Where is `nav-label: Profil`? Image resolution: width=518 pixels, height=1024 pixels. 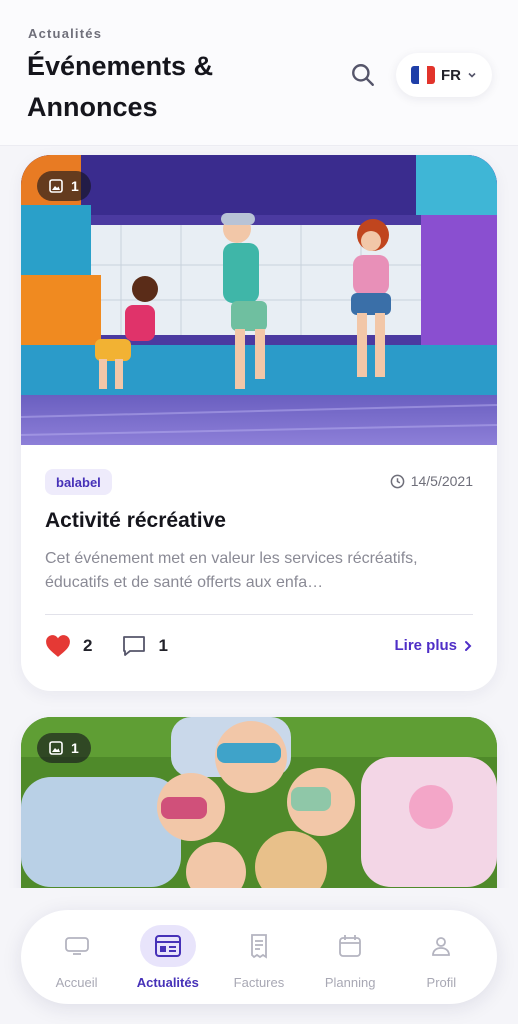 nav-label: Profil is located at coordinates (441, 982).